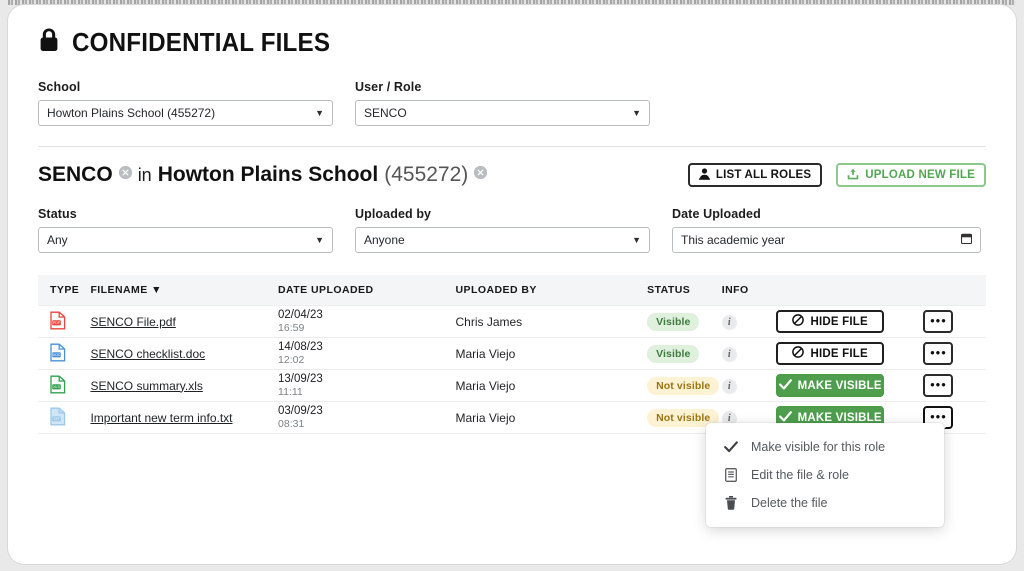 The image size is (1024, 571). What do you see at coordinates (185, 240) in the screenshot?
I see `status-select: Any ▼` at bounding box center [185, 240].